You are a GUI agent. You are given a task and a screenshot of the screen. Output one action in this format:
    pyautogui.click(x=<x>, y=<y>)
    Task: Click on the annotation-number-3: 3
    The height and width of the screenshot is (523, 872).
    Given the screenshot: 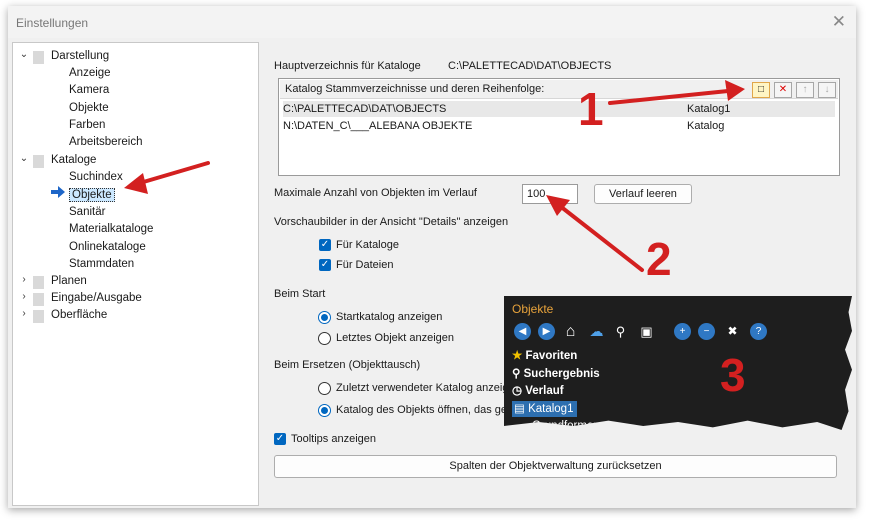 What is the action you would take?
    pyautogui.click(x=733, y=375)
    